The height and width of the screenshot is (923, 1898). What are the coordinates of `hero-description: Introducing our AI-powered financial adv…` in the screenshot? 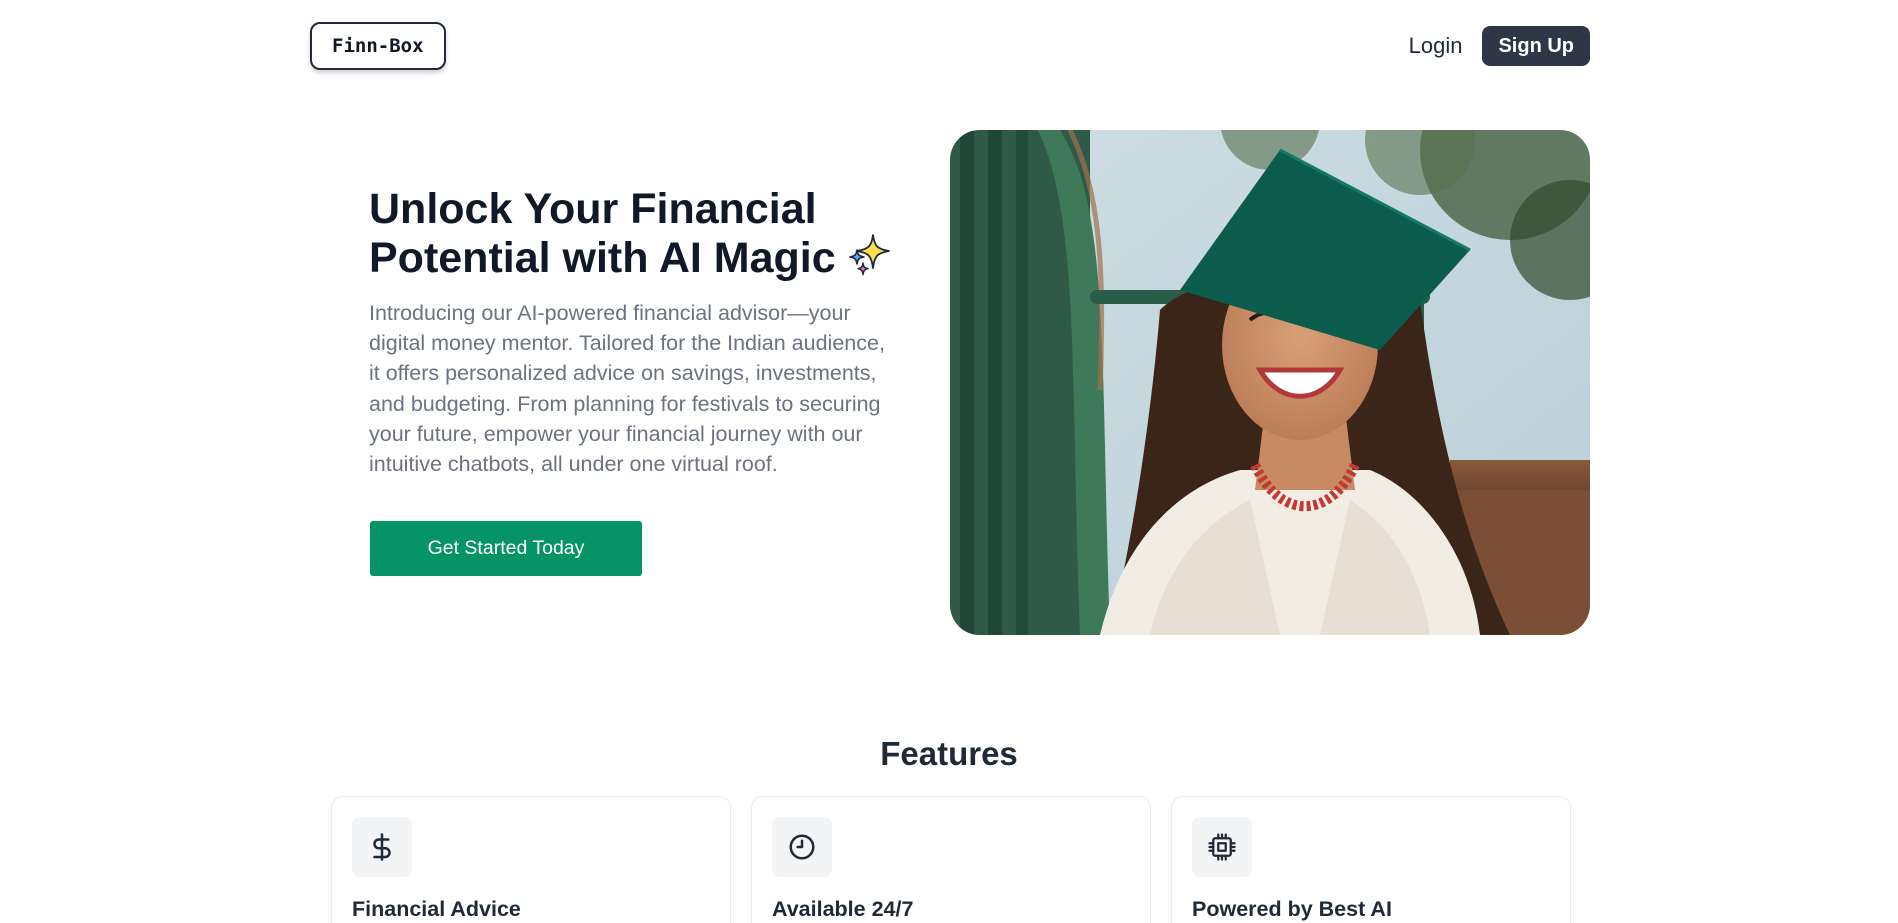 It's located at (627, 389).